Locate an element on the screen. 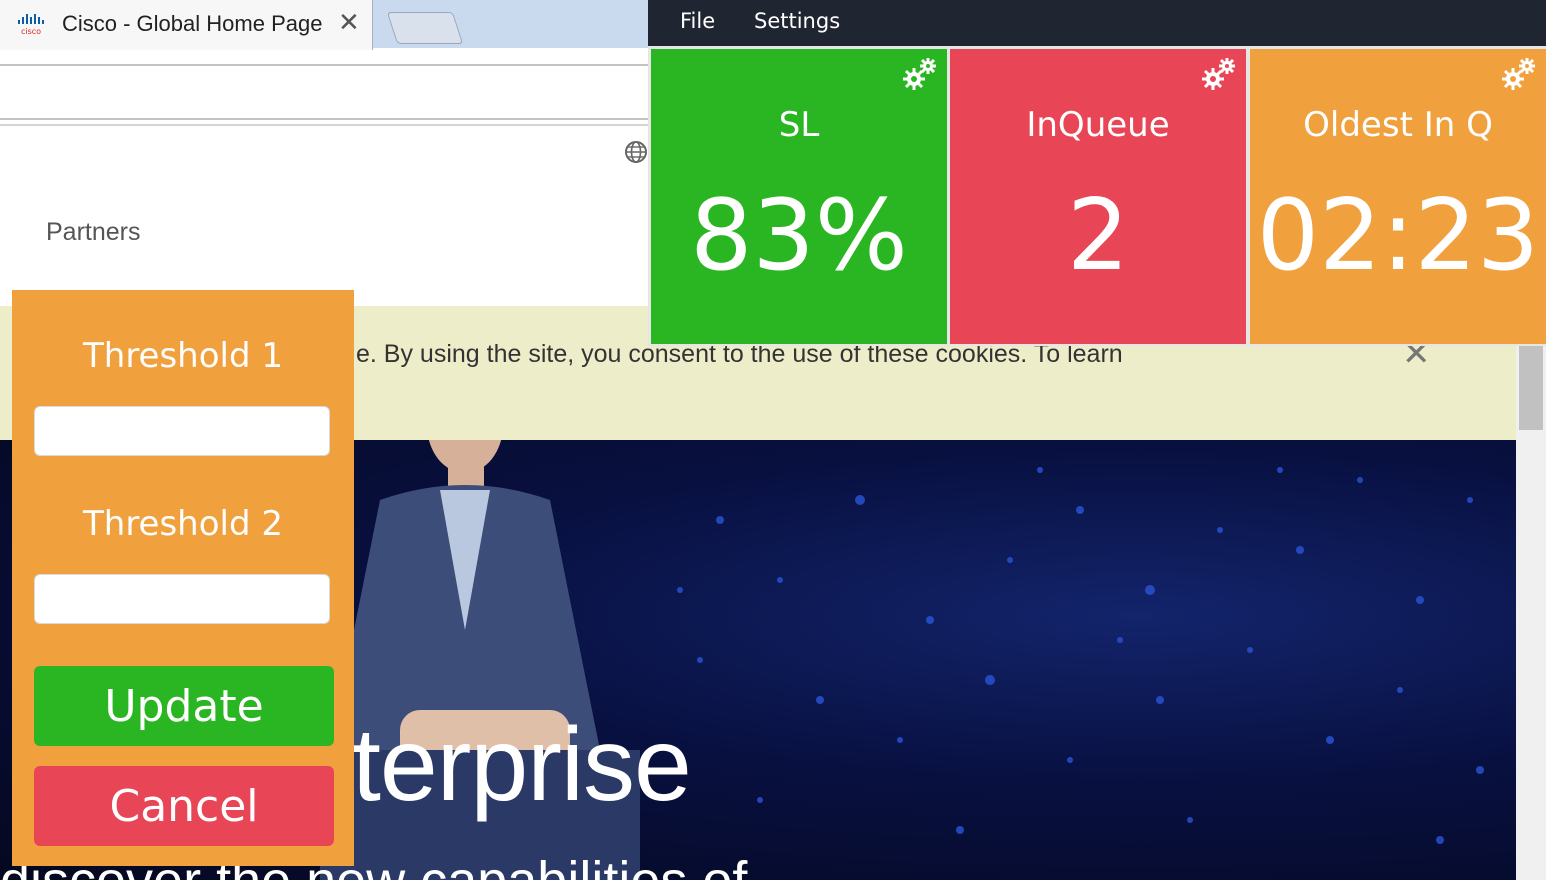 The width and height of the screenshot is (1546, 880). scrollbar-thumb is located at coordinates (1531, 388).